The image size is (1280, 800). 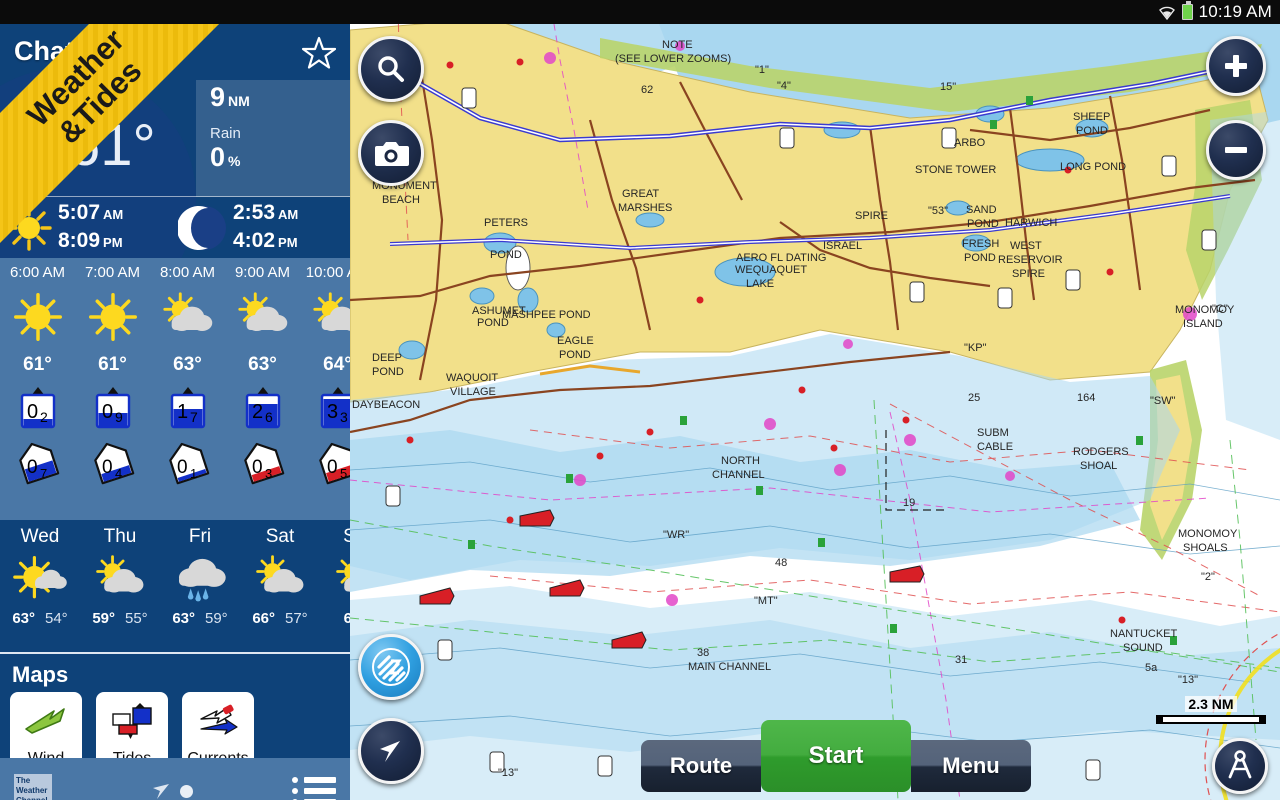 I want to click on hourly-forecast-item: 8:00 AM 63° 1 7 0 1, so click(x=187, y=389).